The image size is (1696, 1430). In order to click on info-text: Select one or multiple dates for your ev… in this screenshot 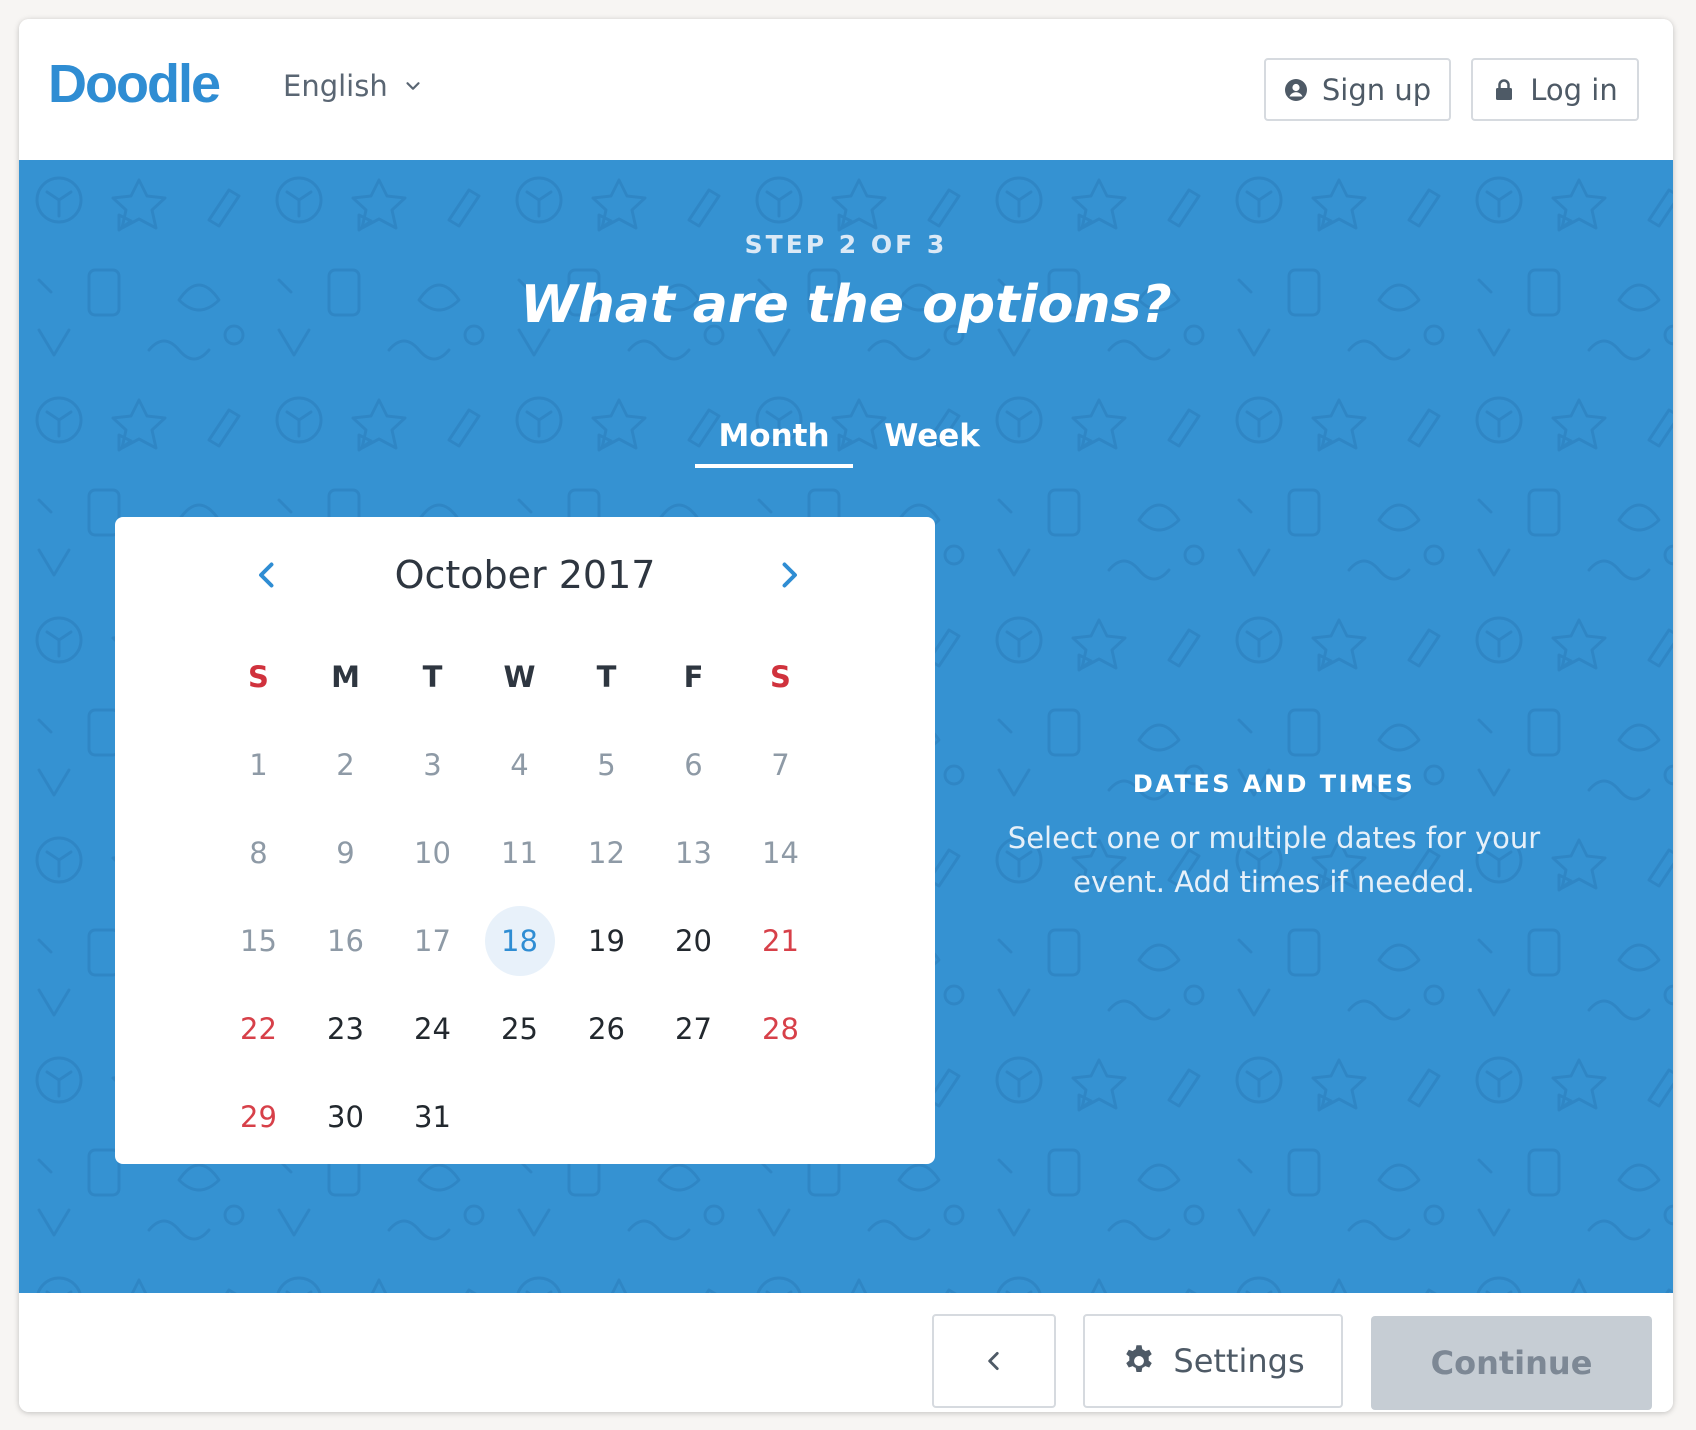, I will do `click(1274, 860)`.